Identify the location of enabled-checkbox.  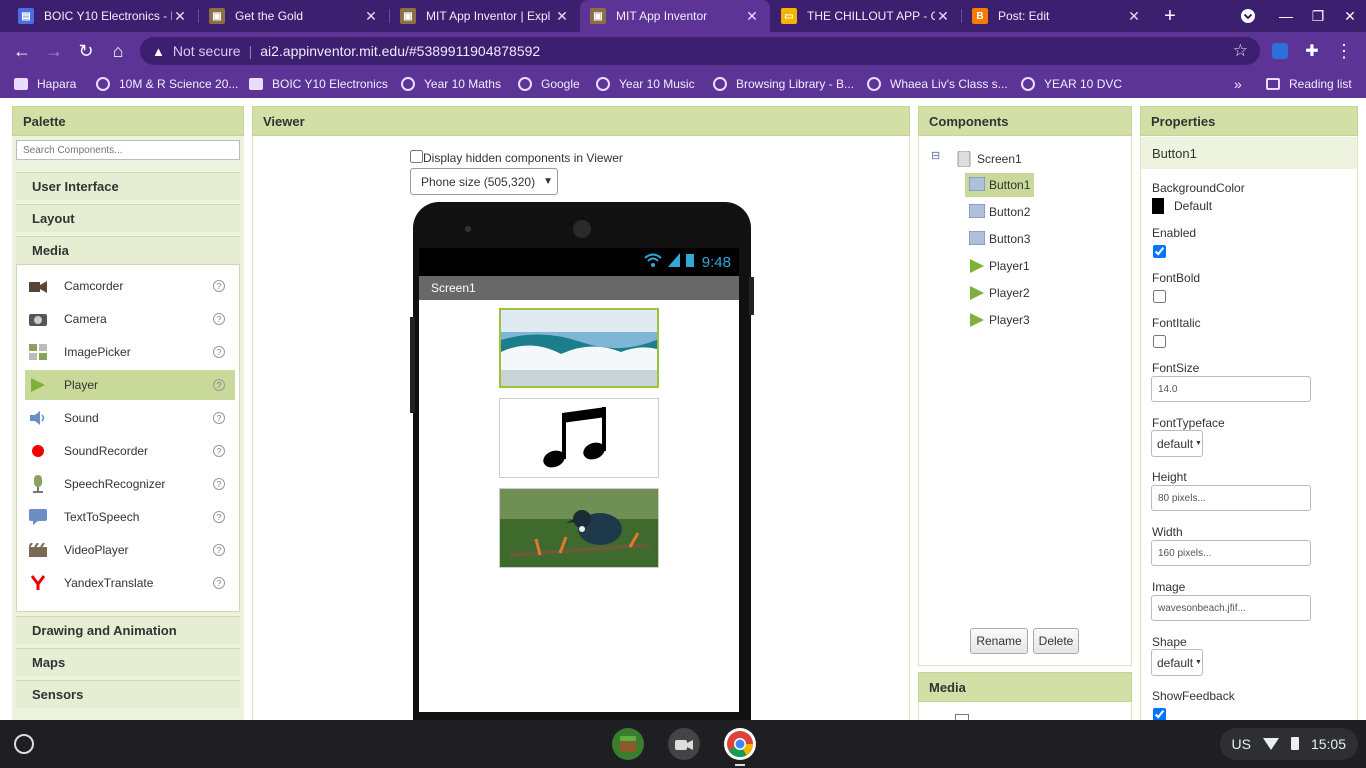
(1159, 251).